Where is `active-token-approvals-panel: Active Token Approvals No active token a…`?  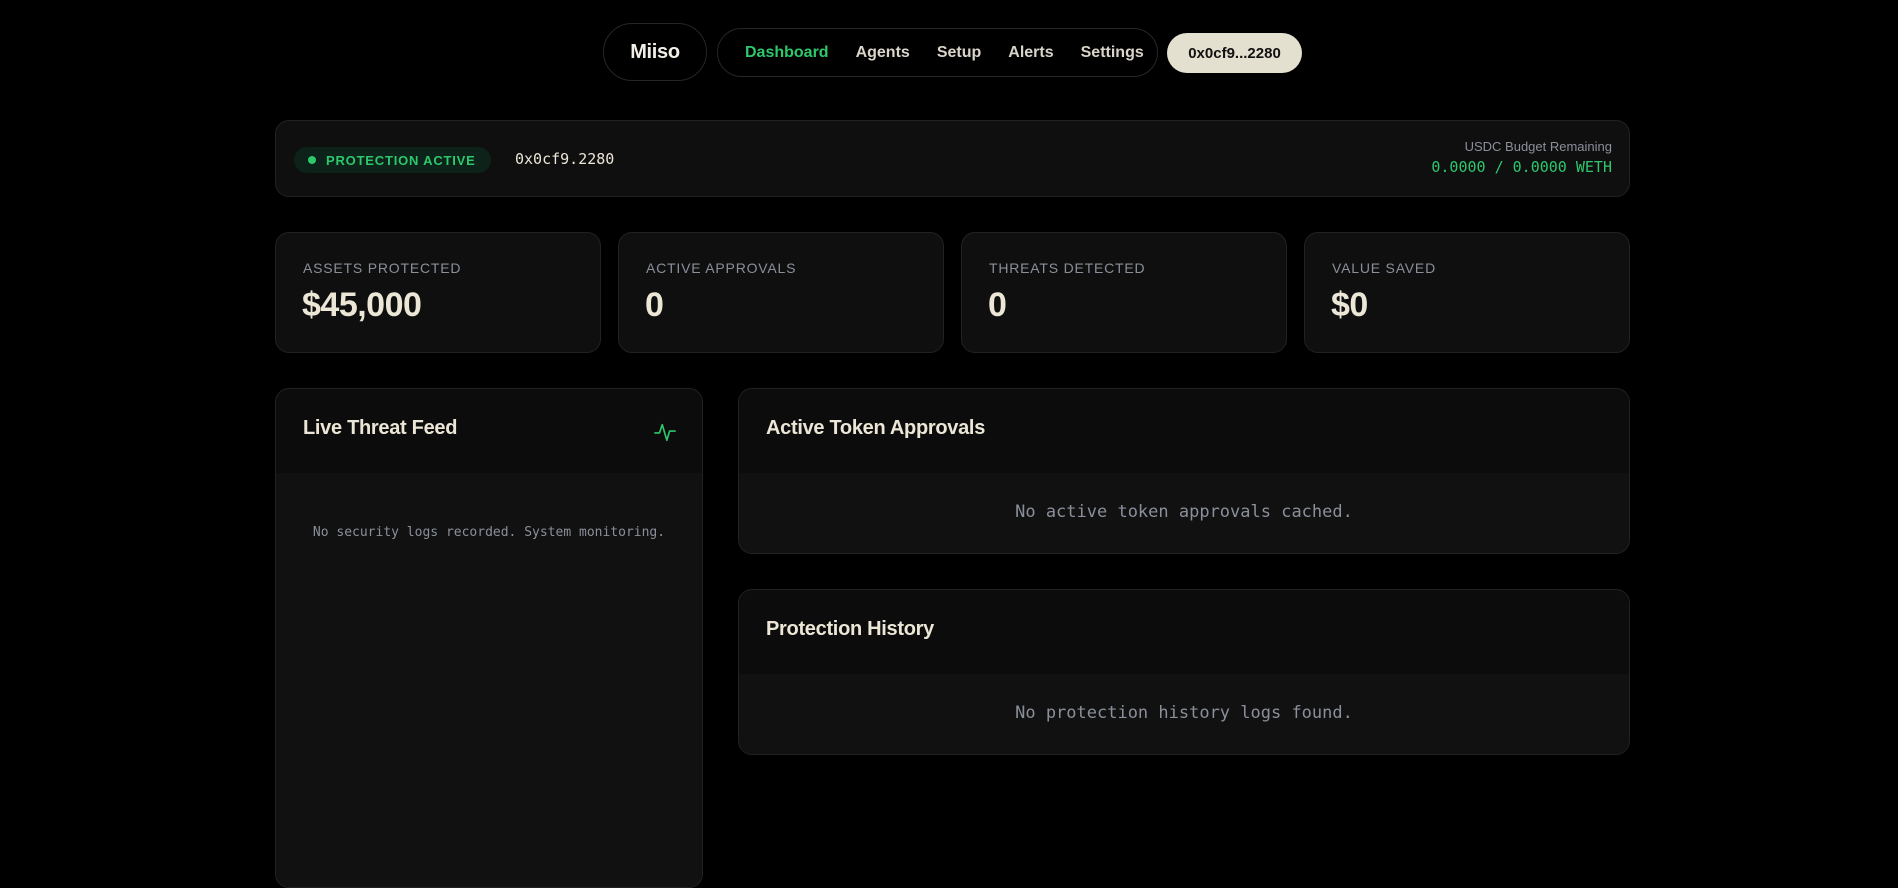
active-token-approvals-panel: Active Token Approvals No active token a… is located at coordinates (1184, 471).